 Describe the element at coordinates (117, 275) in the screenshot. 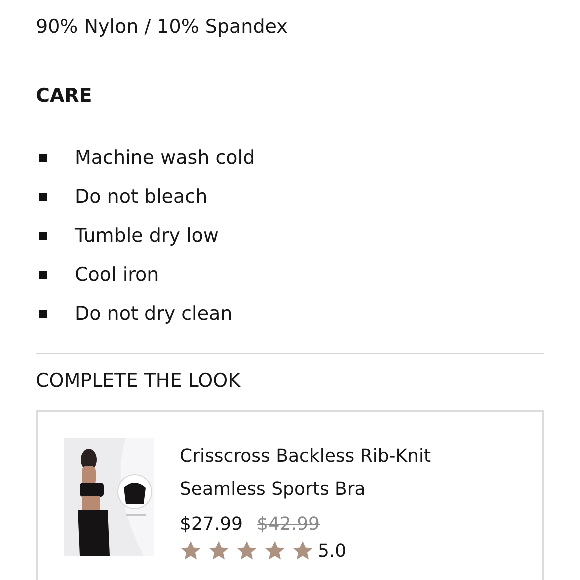

I see `care-instruction: Cool iron` at that location.